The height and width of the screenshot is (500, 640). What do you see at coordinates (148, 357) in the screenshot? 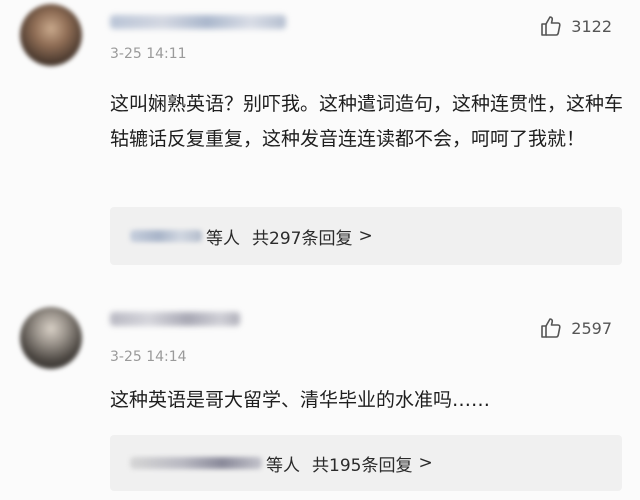
I see `comment-timestamp: 3-25 14:14` at bounding box center [148, 357].